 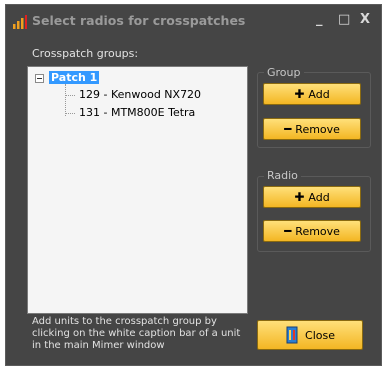 I want to click on collapse-toggle-icon, so click(x=39, y=78).